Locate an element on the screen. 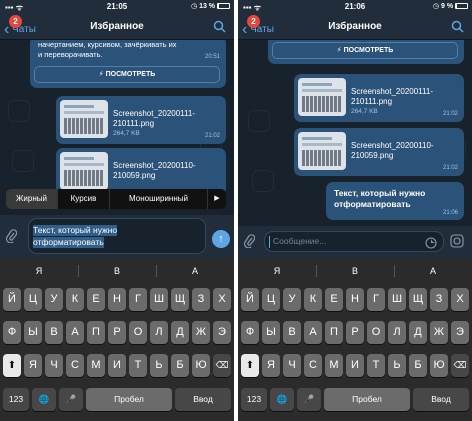 The width and height of the screenshot is (472, 421). key-letter: Ц is located at coordinates (271, 299).